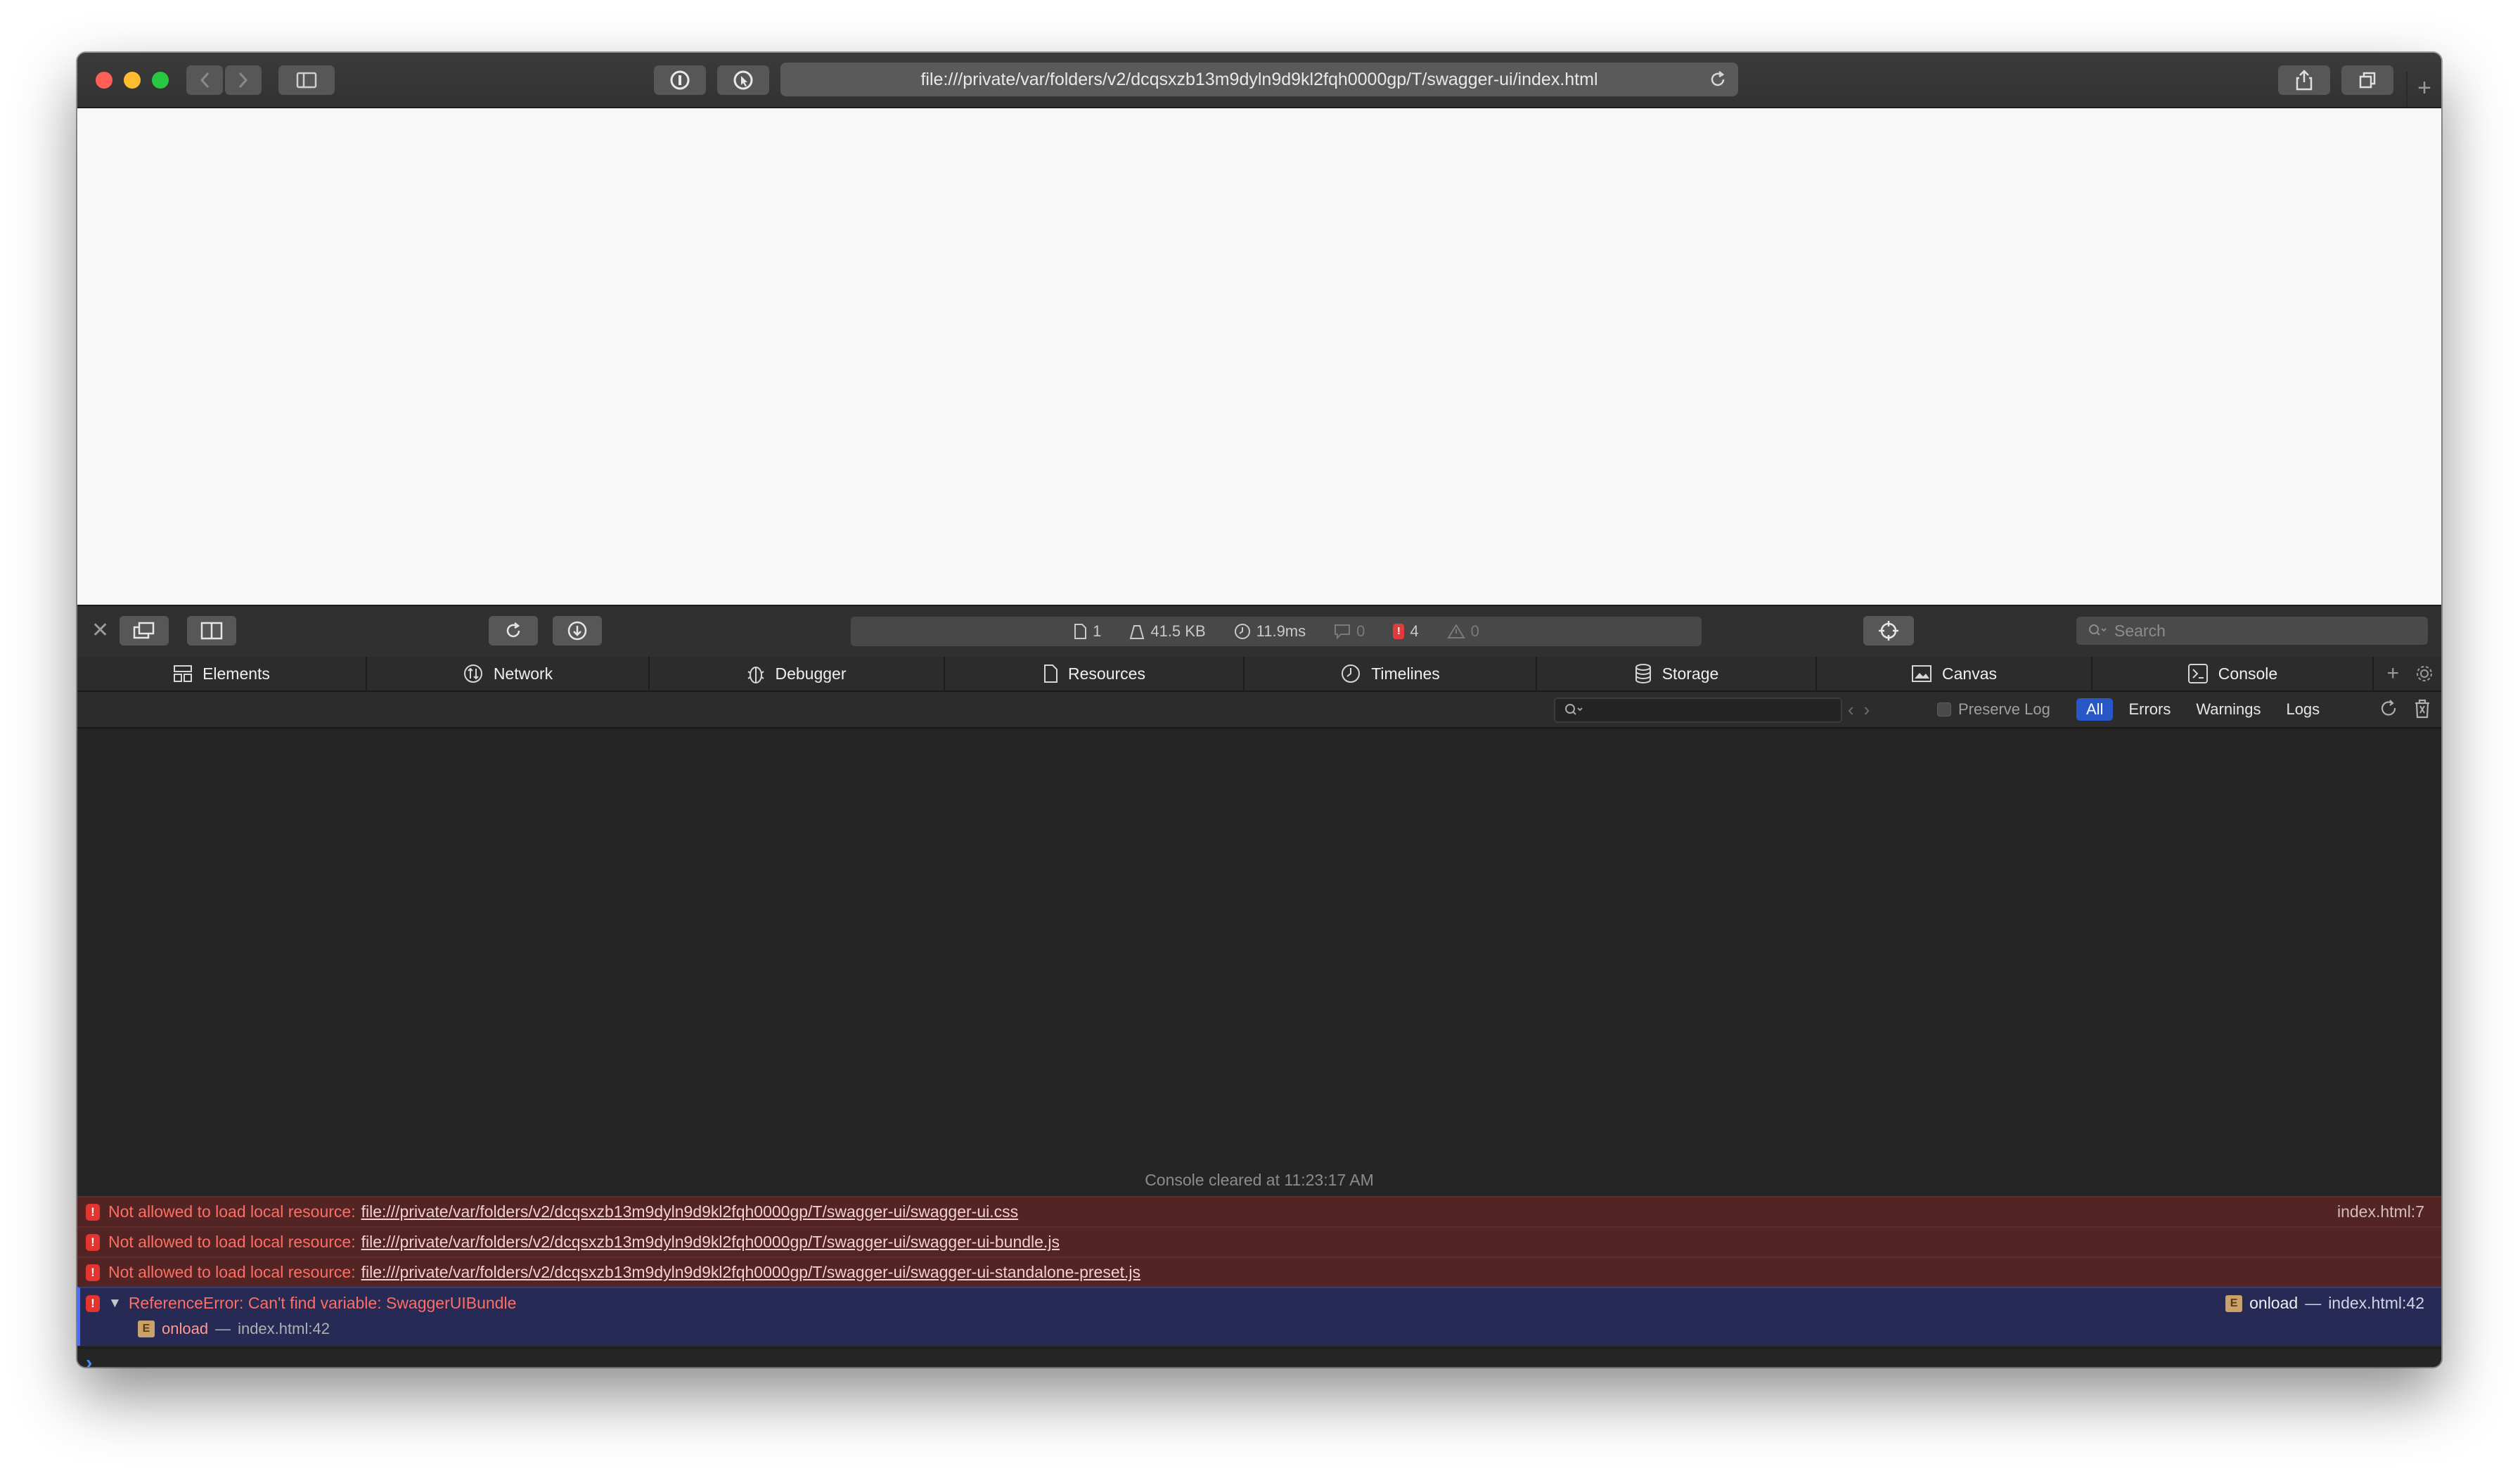  What do you see at coordinates (160, 80) in the screenshot?
I see `maximize-window-button` at bounding box center [160, 80].